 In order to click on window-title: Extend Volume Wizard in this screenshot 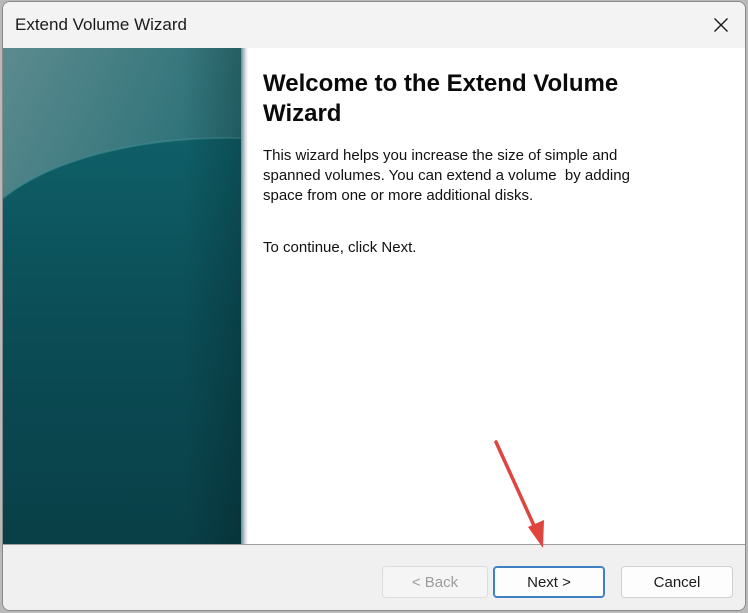, I will do `click(101, 24)`.